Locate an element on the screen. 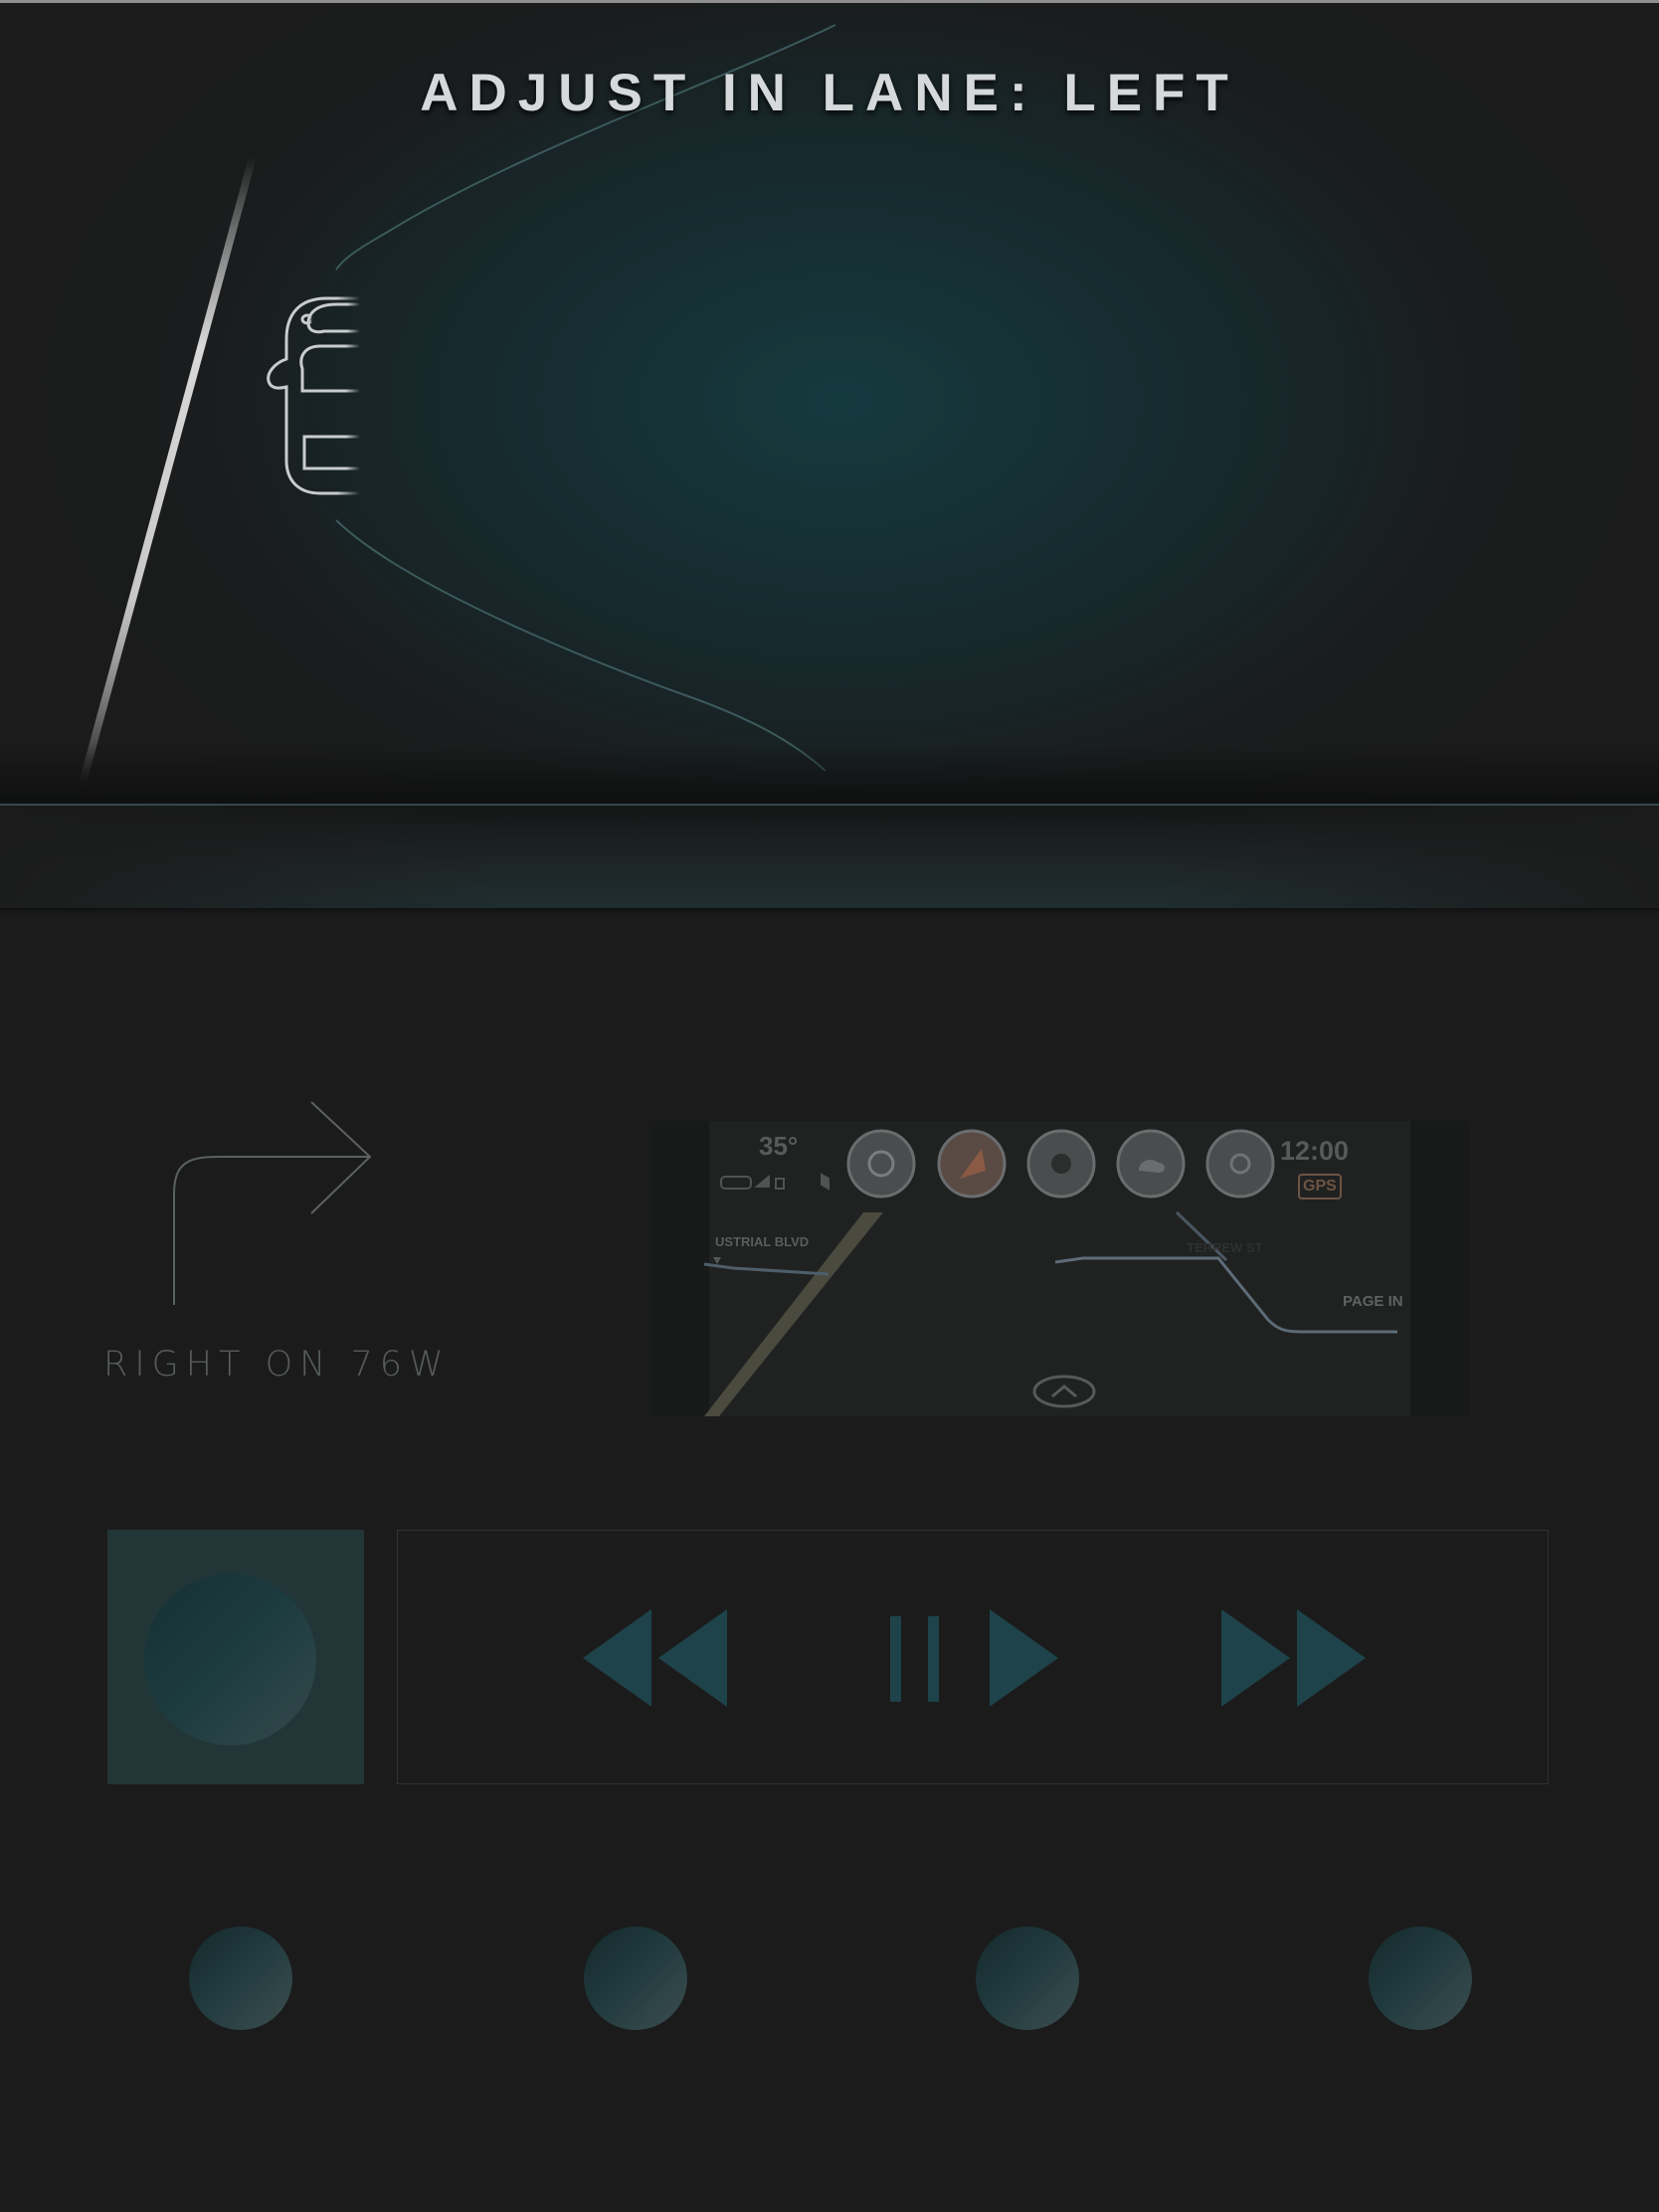 The height and width of the screenshot is (2212, 1659). nav-time: 12:00 is located at coordinates (1315, 1151).